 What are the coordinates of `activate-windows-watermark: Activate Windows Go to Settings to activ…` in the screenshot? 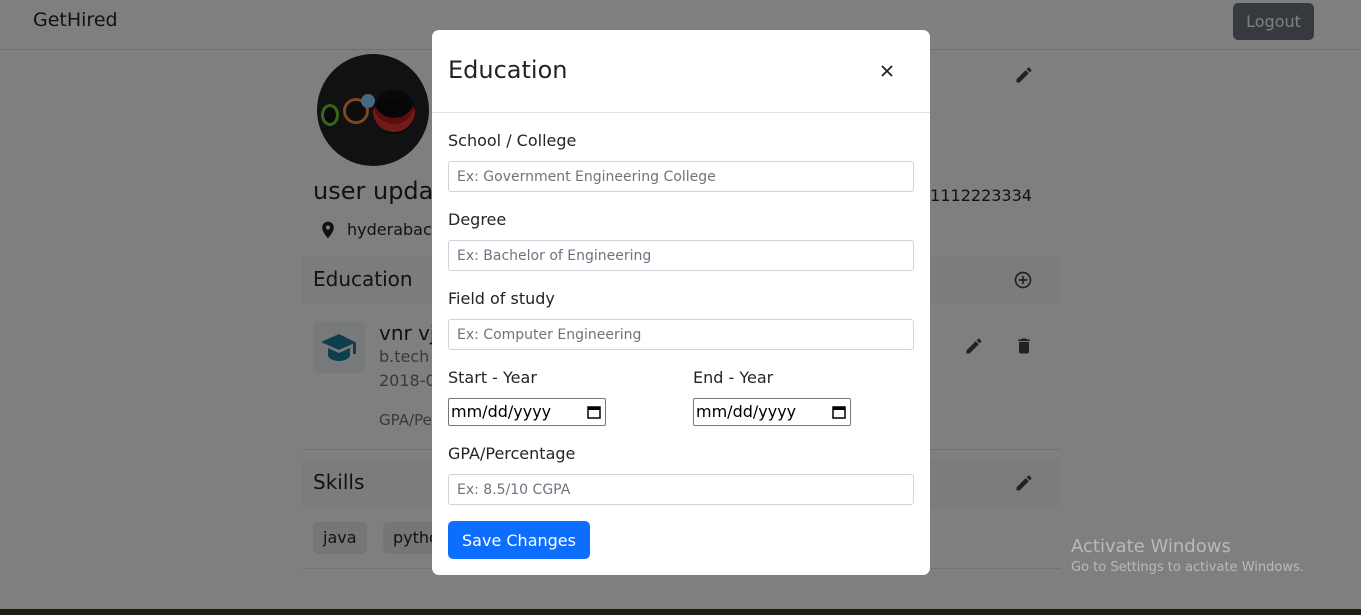 It's located at (1187, 555).